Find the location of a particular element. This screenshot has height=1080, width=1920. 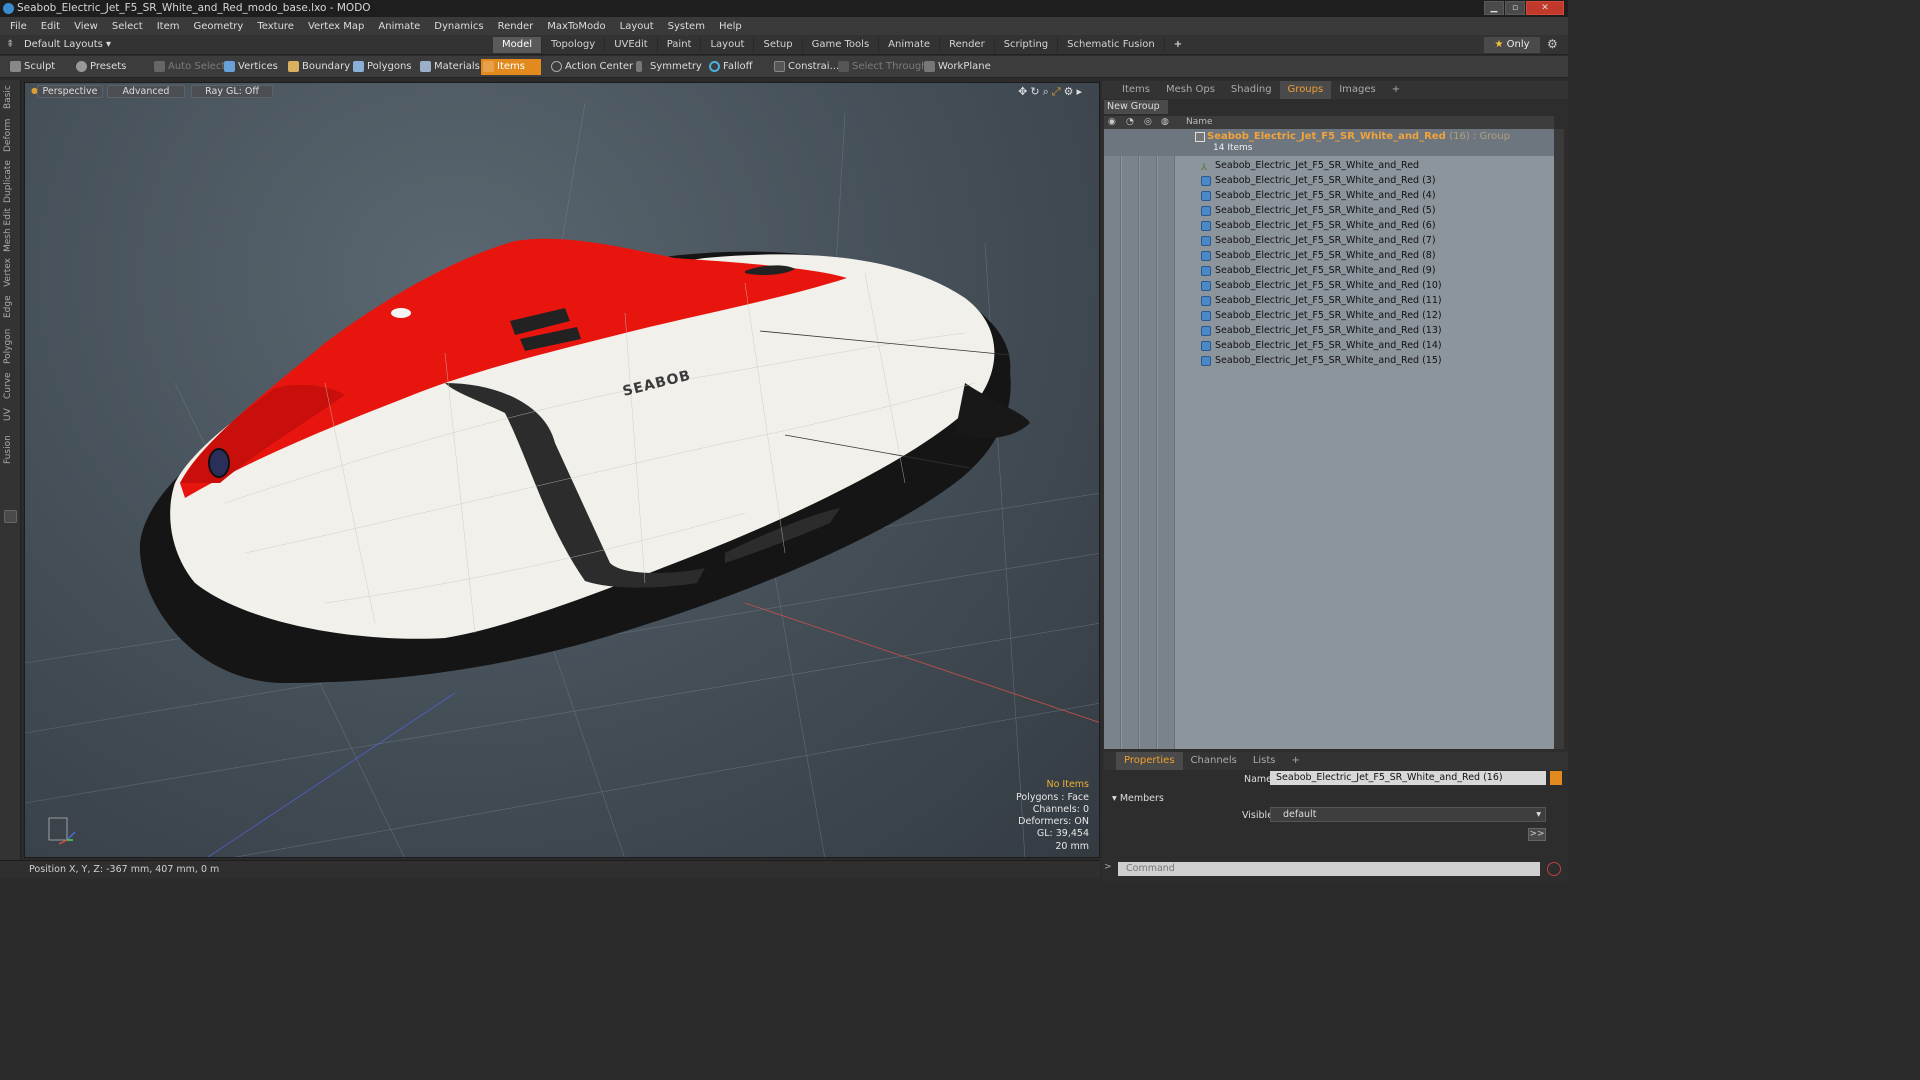

menu-render: Render is located at coordinates (516, 26).